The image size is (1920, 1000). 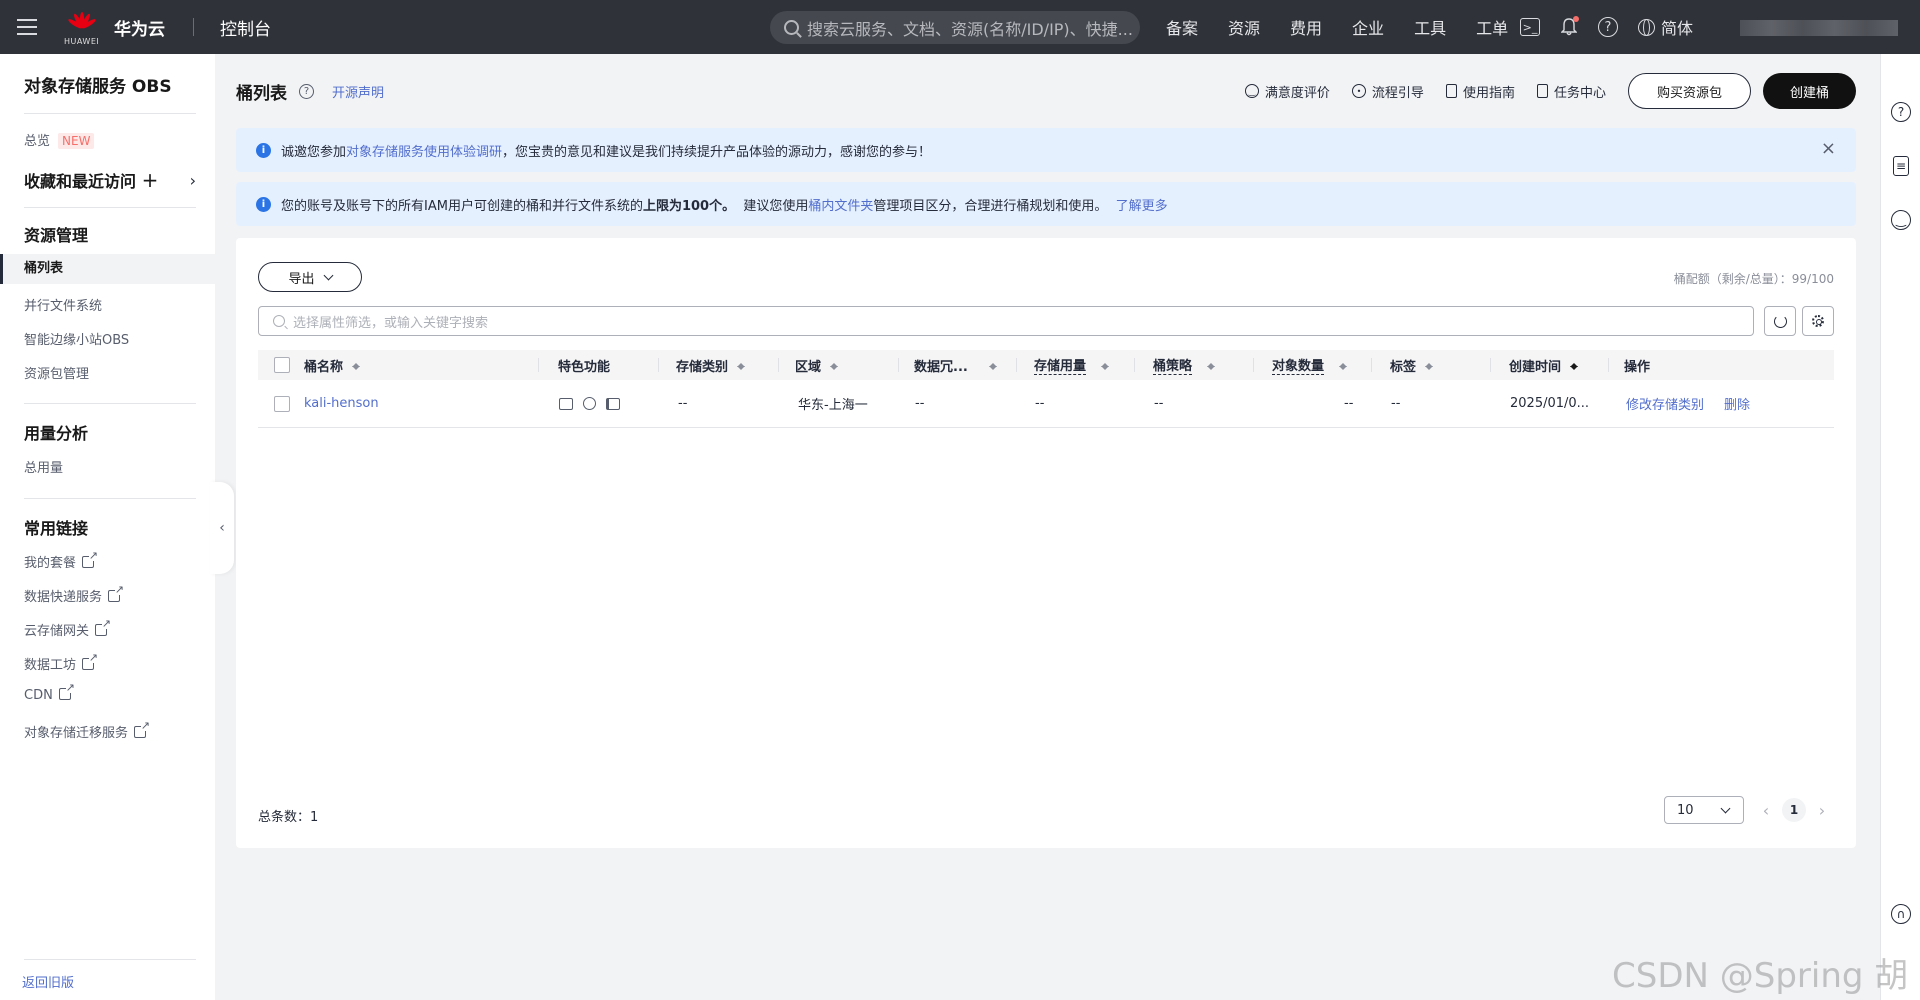 I want to click on col-storage-usage: 存储用量, so click(x=1072, y=365).